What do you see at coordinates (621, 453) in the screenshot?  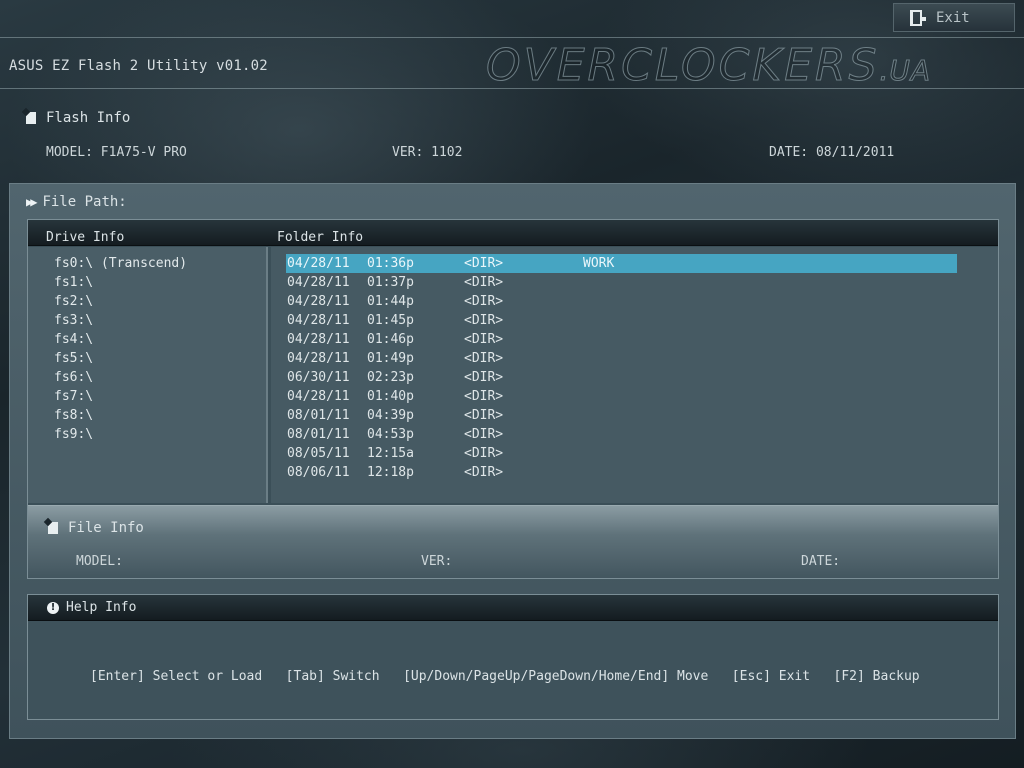 I see `folder-row: 08/05/11 12:15a <DIR>` at bounding box center [621, 453].